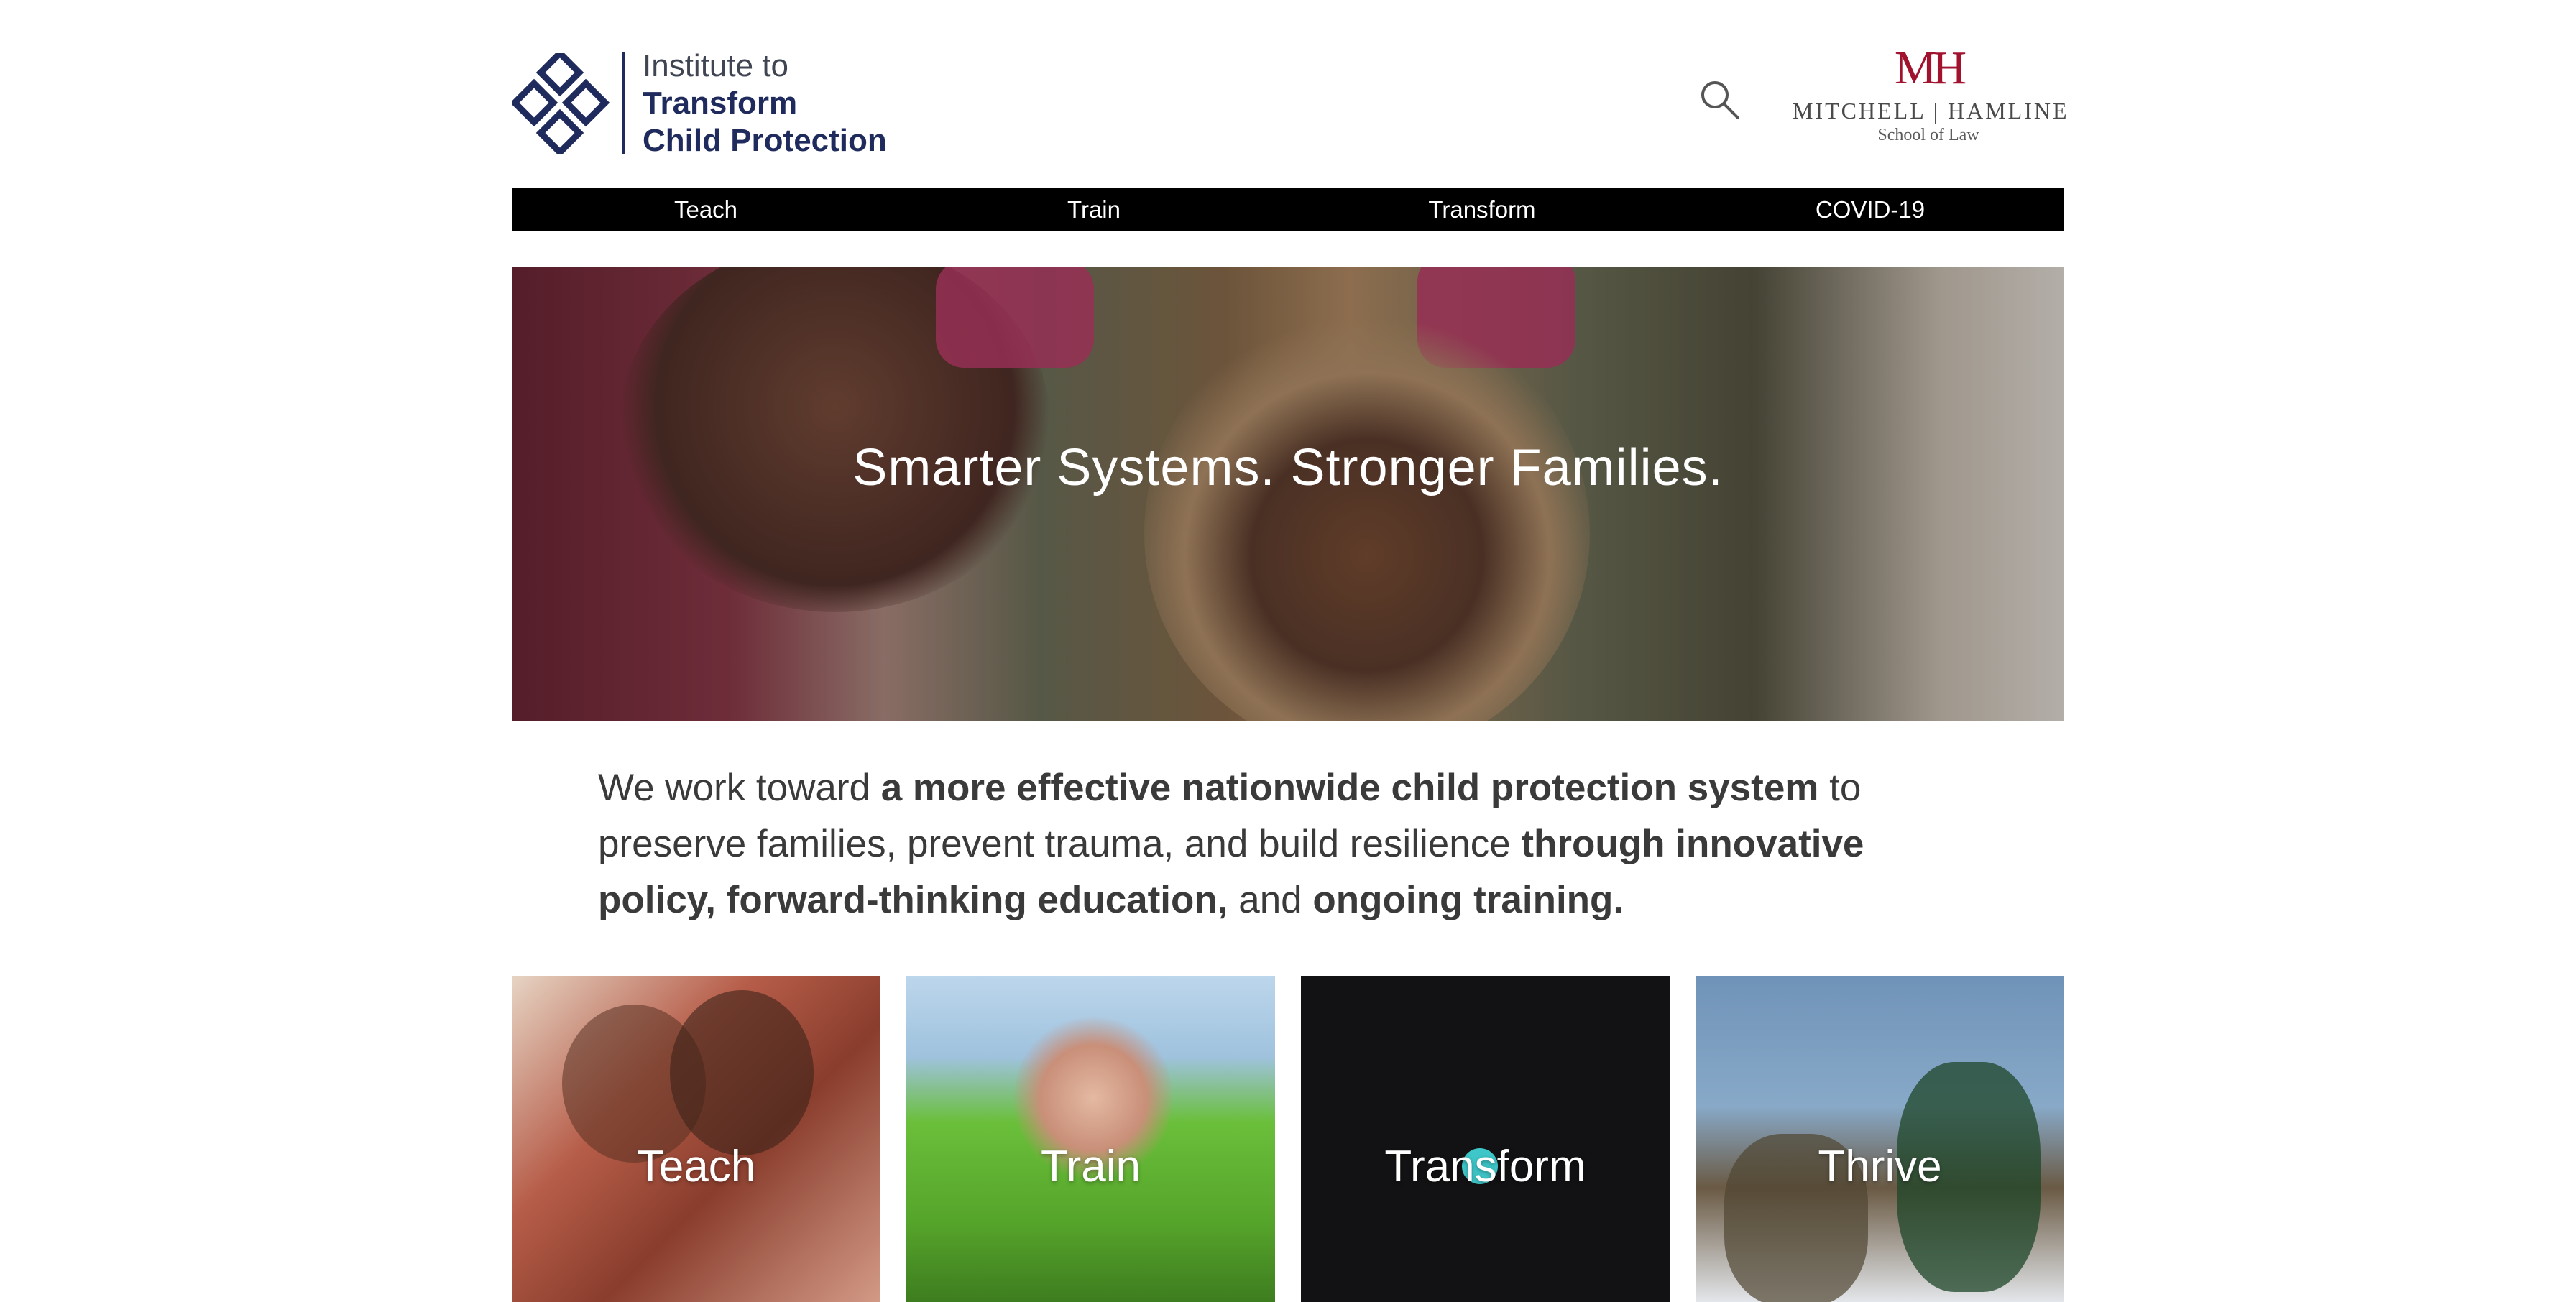 Image resolution: width=2576 pixels, height=1302 pixels. I want to click on logo-line-2: Transform, so click(720, 103).